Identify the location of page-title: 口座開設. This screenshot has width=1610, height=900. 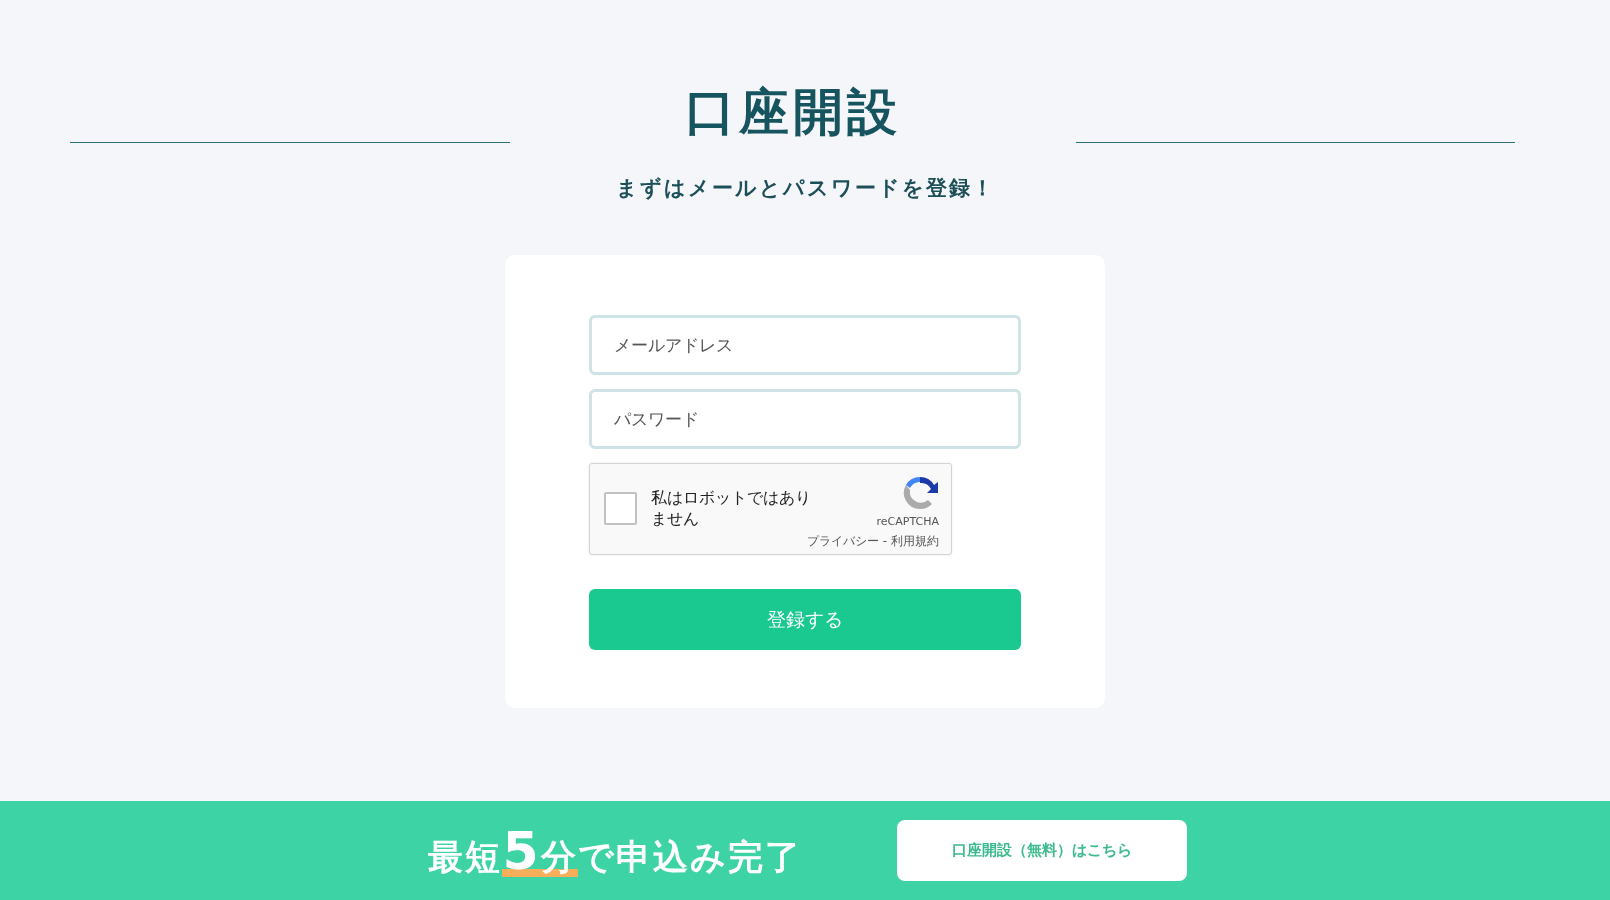
(792, 112).